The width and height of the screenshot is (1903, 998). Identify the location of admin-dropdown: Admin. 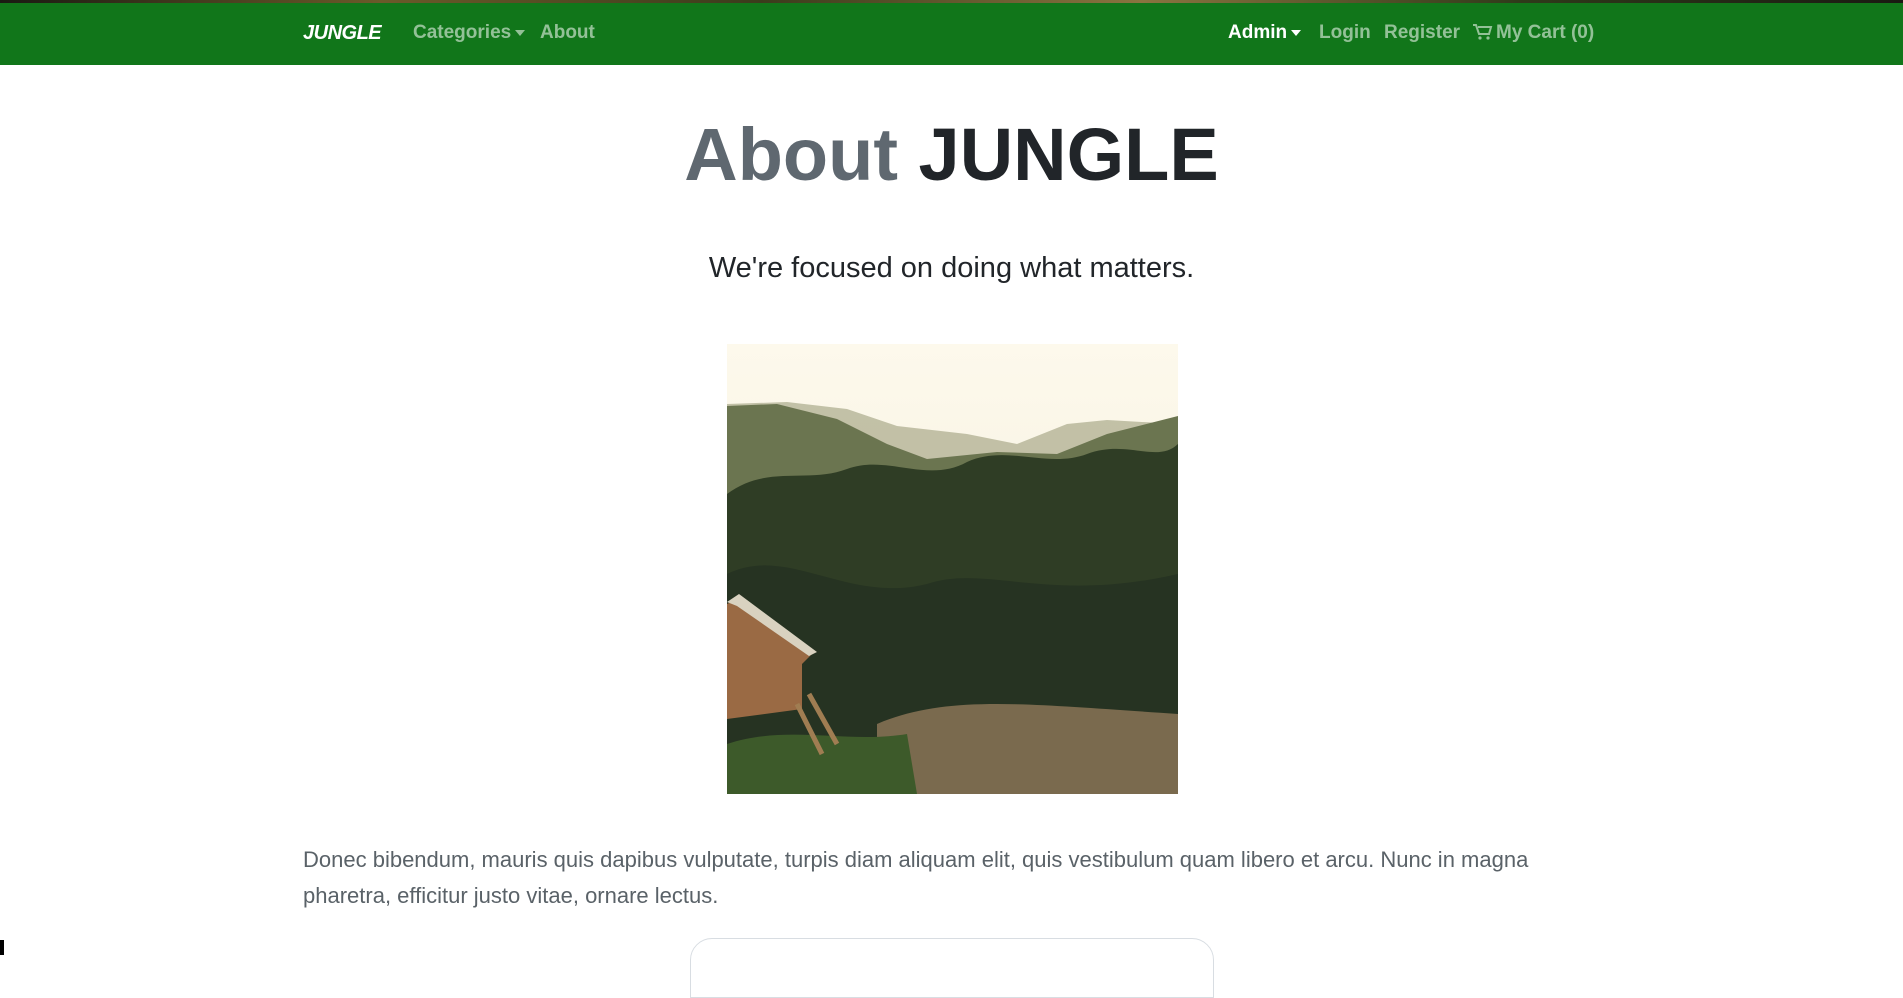
(1265, 33).